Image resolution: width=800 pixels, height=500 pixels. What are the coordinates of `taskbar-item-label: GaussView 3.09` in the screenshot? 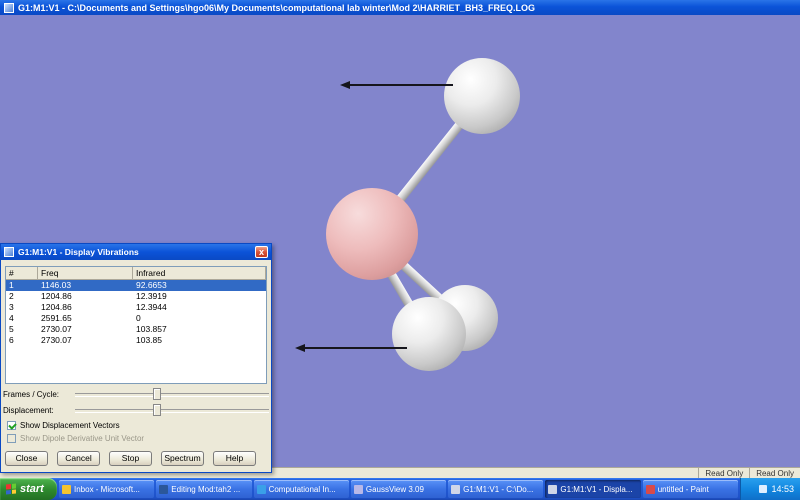 It's located at (394, 489).